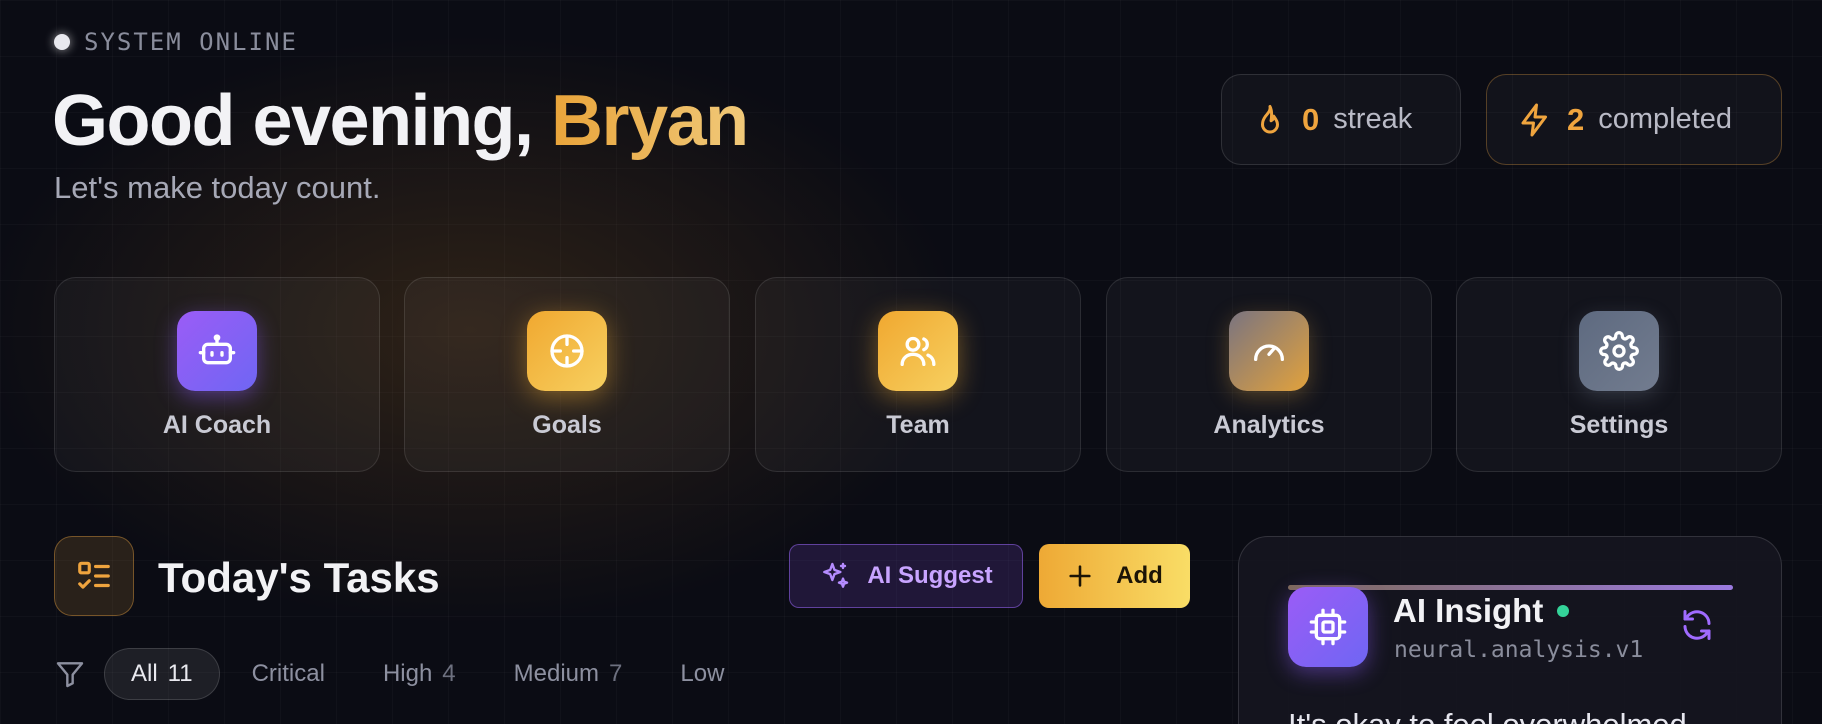 Image resolution: width=1822 pixels, height=724 pixels. I want to click on insight-title-text: AI Insight, so click(1468, 610).